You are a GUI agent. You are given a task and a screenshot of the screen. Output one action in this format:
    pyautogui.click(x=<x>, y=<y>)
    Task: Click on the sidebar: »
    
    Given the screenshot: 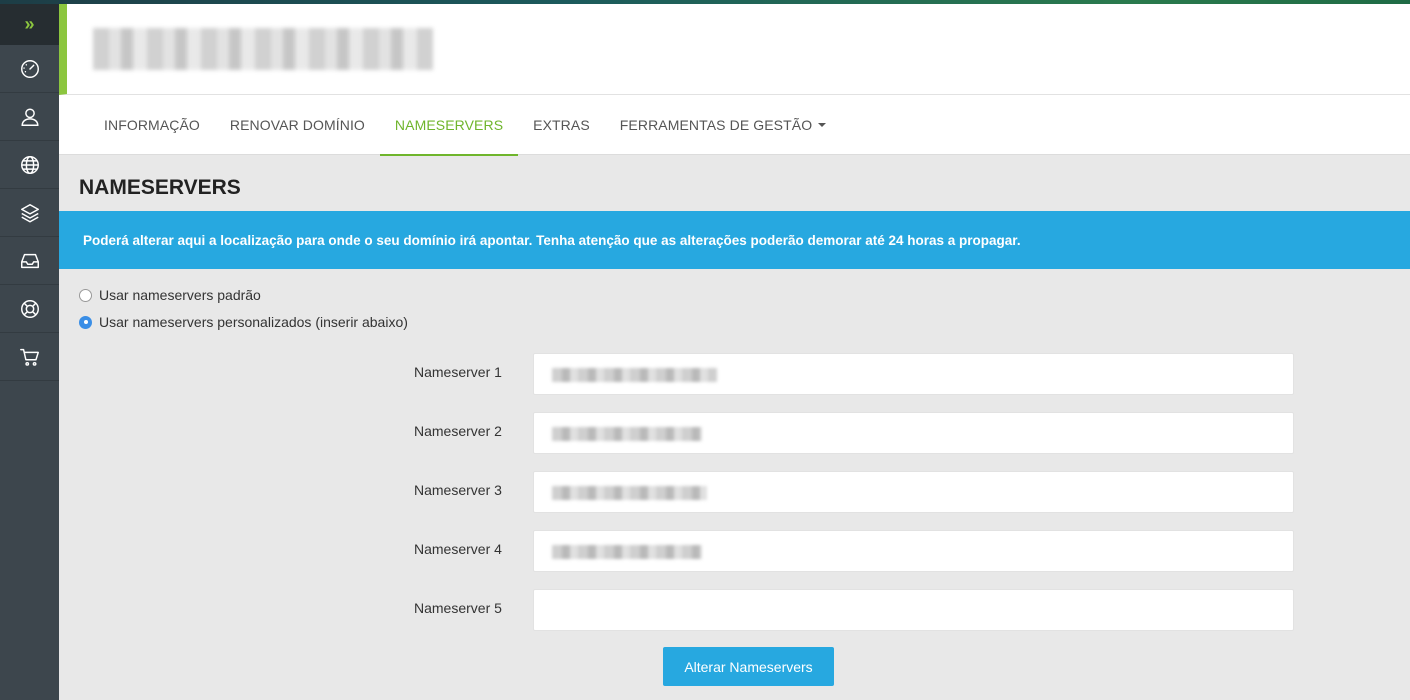 What is the action you would take?
    pyautogui.click(x=29, y=350)
    